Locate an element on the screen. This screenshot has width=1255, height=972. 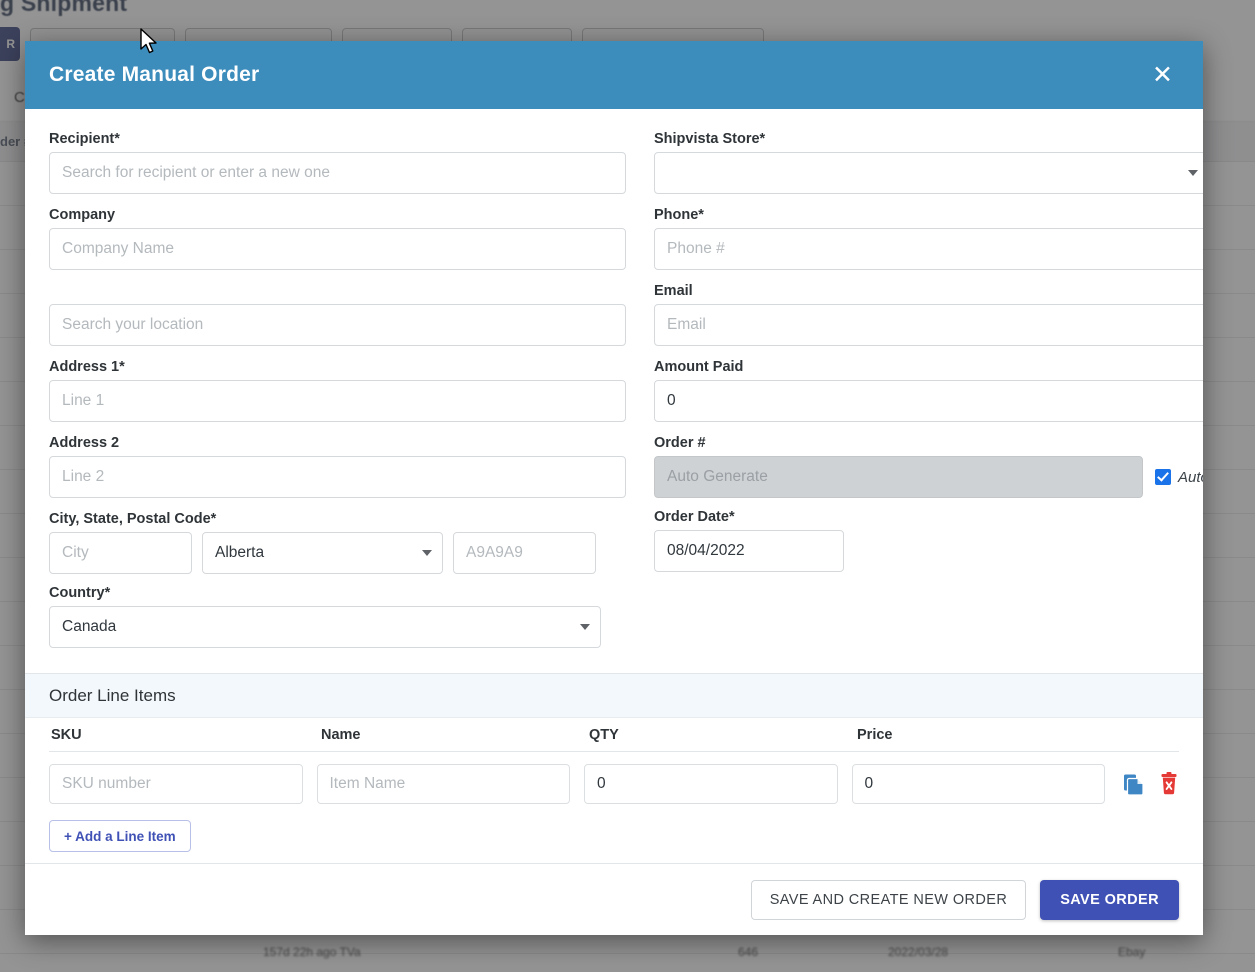
email-label: Email is located at coordinates (673, 291).